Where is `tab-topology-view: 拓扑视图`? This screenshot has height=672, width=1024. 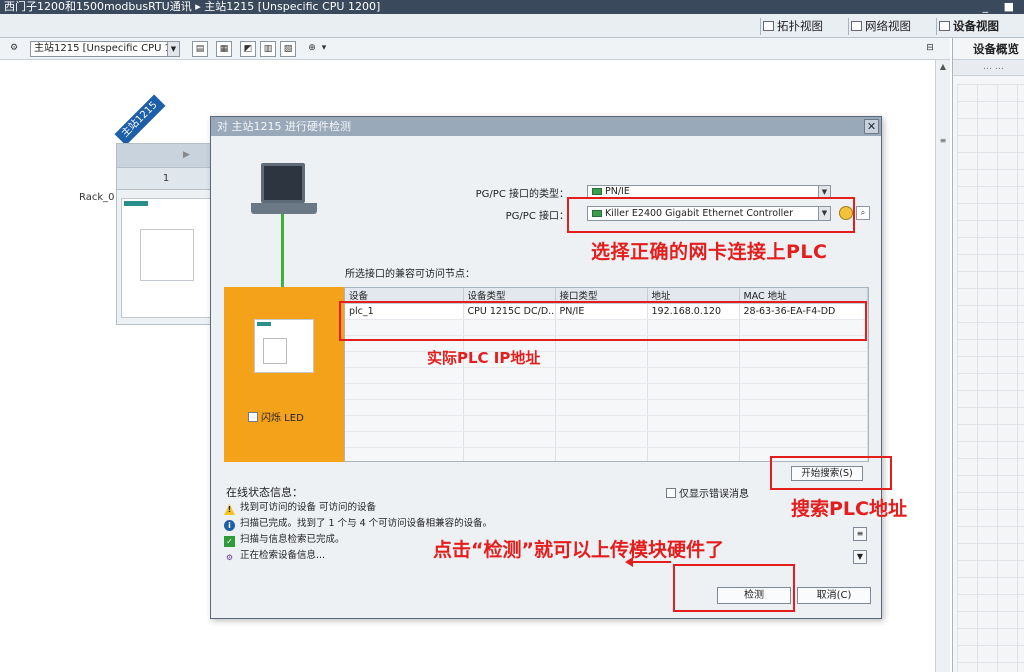
tab-topology-view: 拓扑视图 is located at coordinates (793, 26).